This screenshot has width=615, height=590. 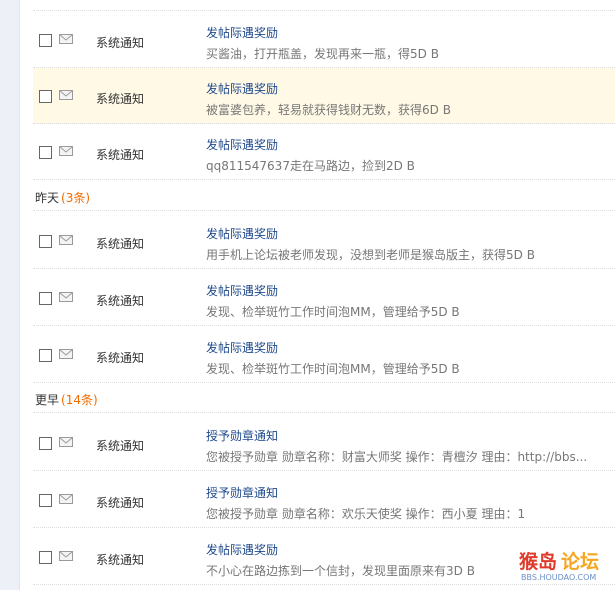 What do you see at coordinates (324, 10) in the screenshot?
I see `top-divider` at bounding box center [324, 10].